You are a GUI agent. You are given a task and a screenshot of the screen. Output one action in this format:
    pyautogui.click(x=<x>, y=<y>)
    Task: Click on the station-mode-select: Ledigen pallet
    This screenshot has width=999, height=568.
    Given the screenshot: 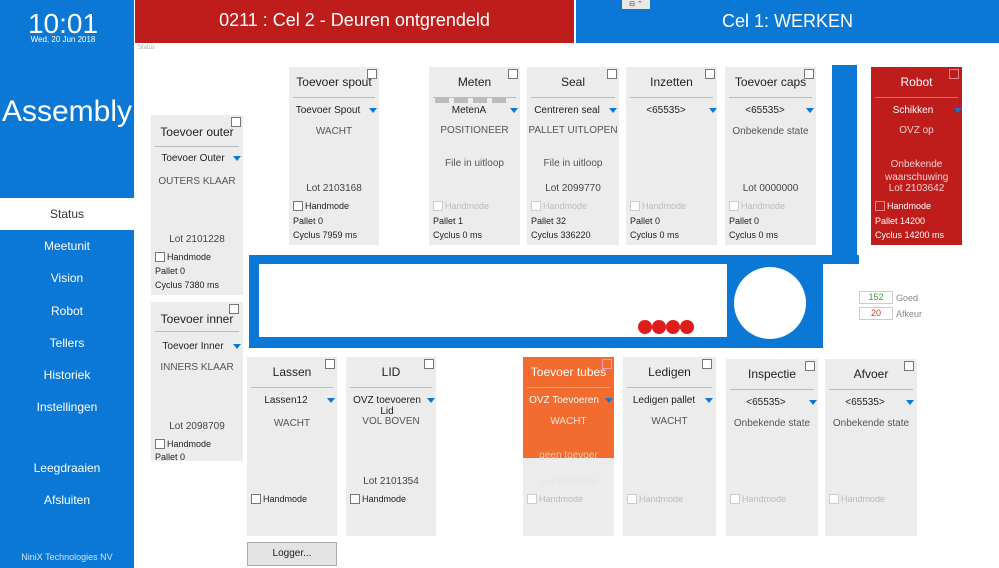 What is the action you would take?
    pyautogui.click(x=664, y=400)
    